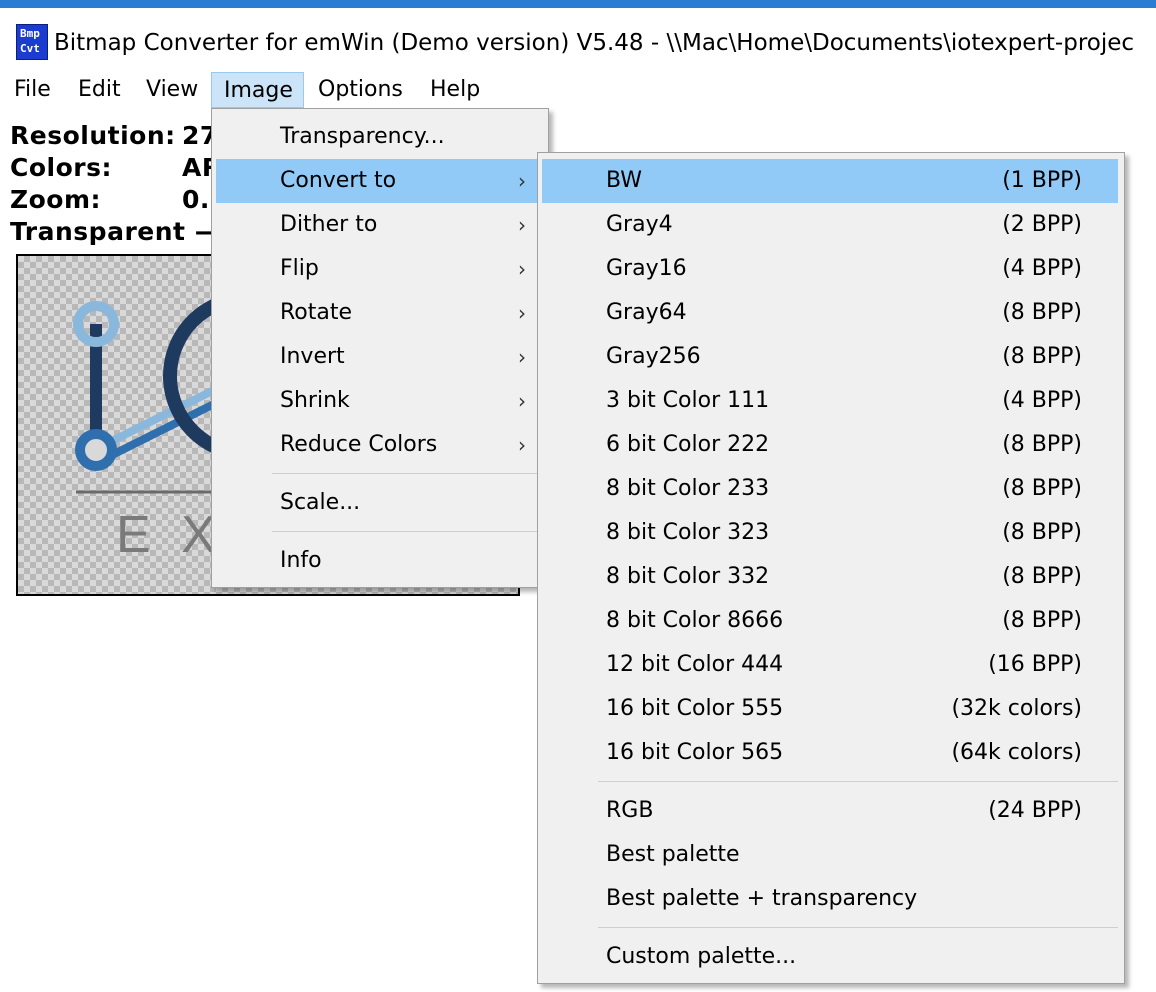  Describe the element at coordinates (830, 401) in the screenshot. I see `convert-item-color-111: 3 bit Color 111 (4 BPP)` at that location.